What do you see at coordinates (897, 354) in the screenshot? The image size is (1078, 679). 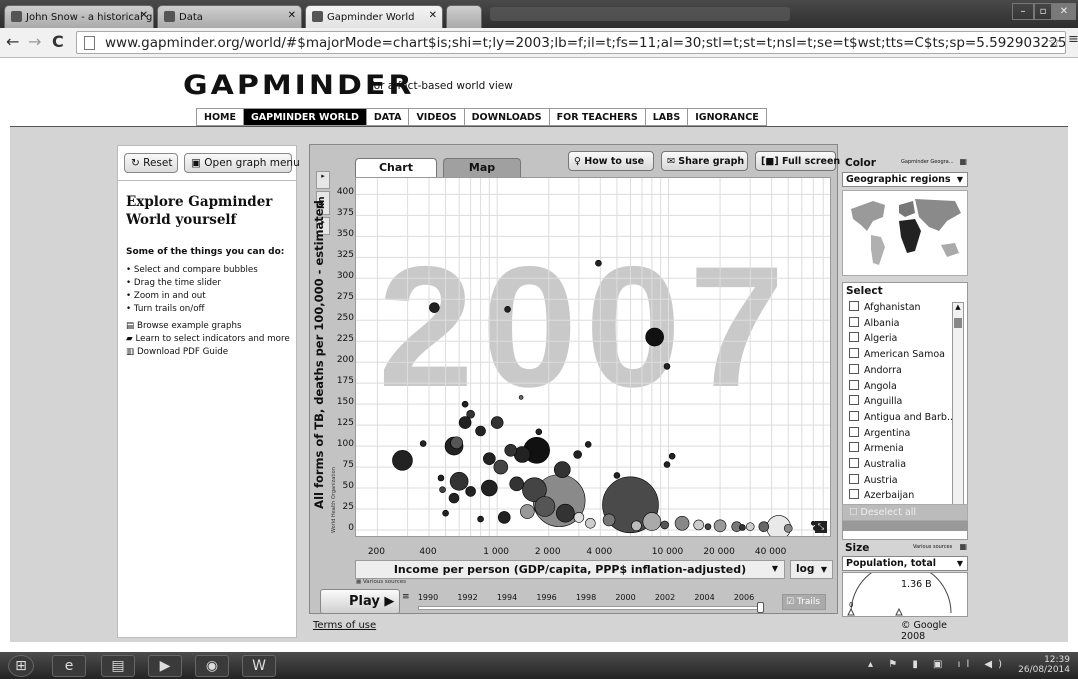 I see `country-checkbox-item: American Samoa` at bounding box center [897, 354].